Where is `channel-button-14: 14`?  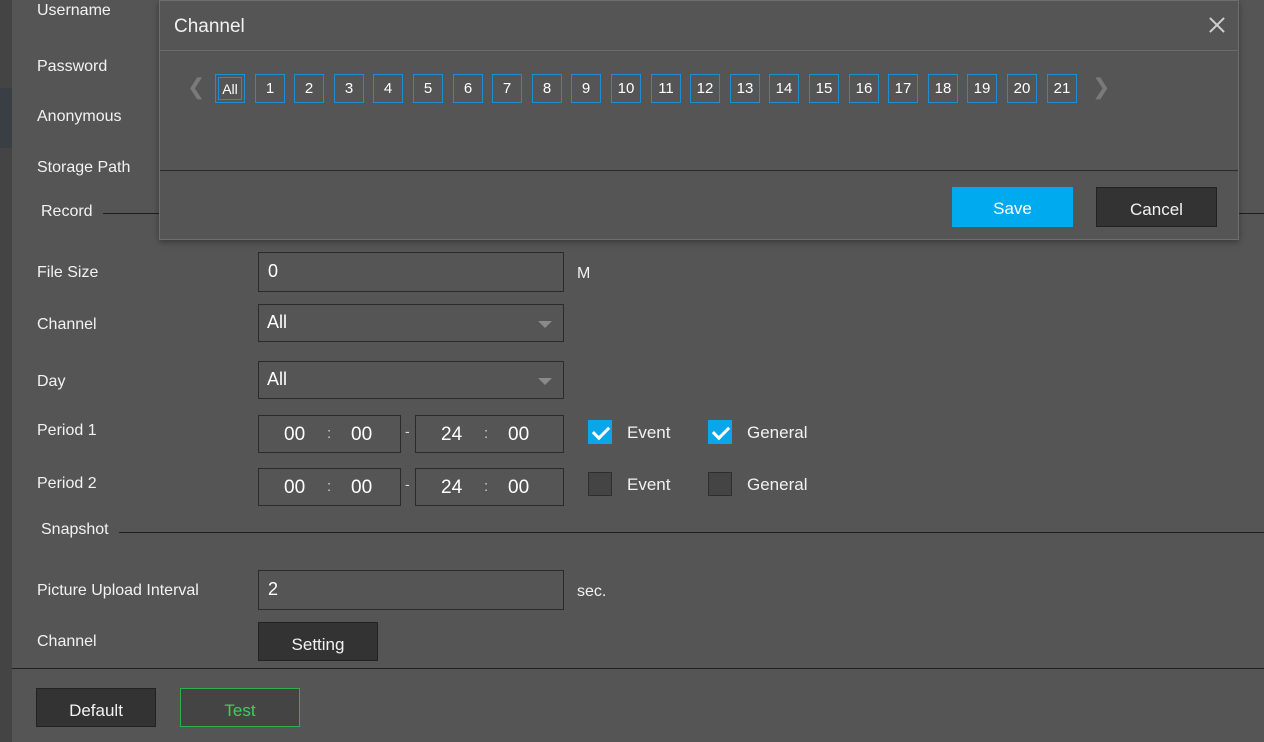
channel-button-14: 14 is located at coordinates (784, 88).